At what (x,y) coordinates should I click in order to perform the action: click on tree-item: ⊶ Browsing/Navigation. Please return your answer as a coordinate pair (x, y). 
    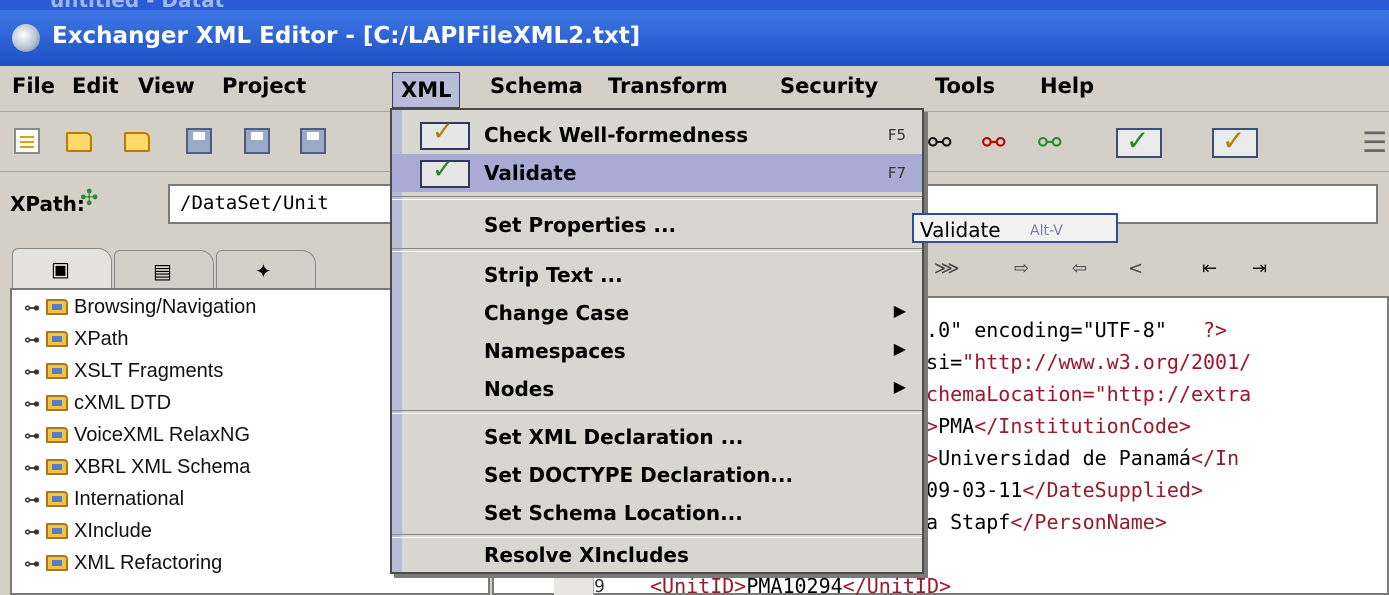
    Looking at the image, I should click on (140, 311).